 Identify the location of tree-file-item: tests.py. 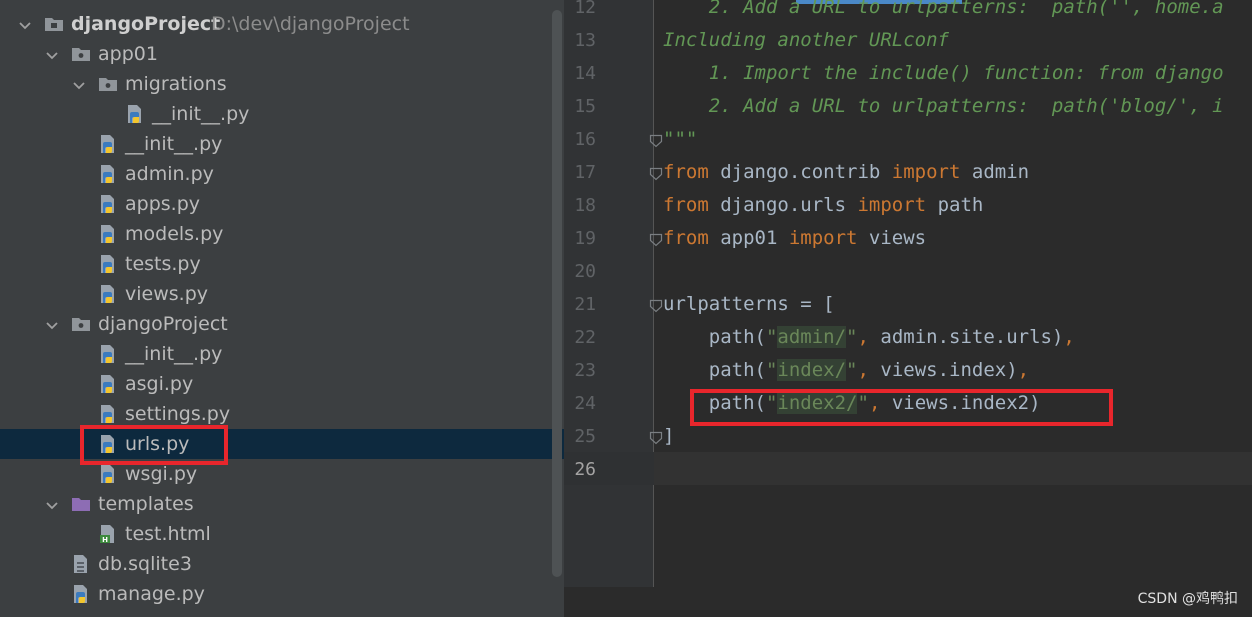
(282, 264).